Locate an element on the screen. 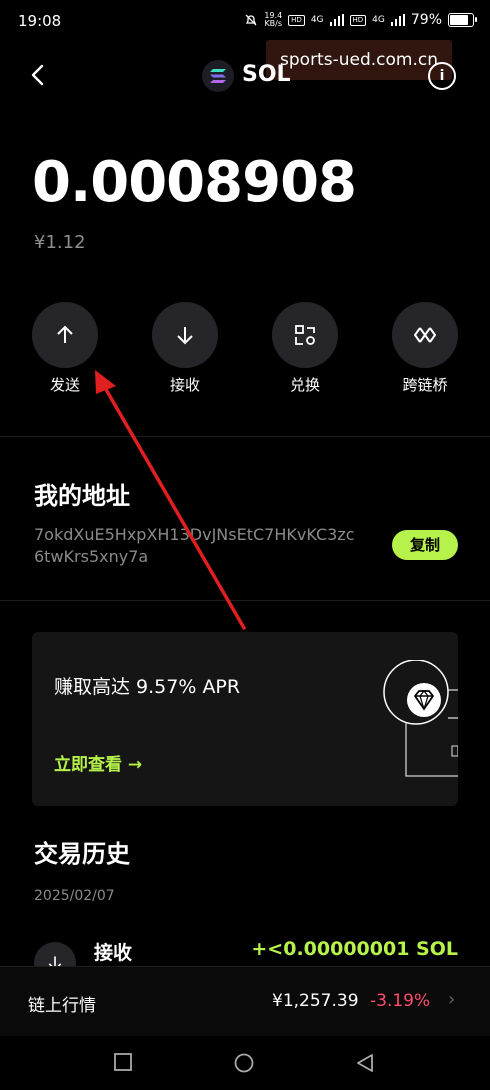 The width and height of the screenshot is (490, 1090). bridge-button: 跨链桥 is located at coordinates (425, 348).